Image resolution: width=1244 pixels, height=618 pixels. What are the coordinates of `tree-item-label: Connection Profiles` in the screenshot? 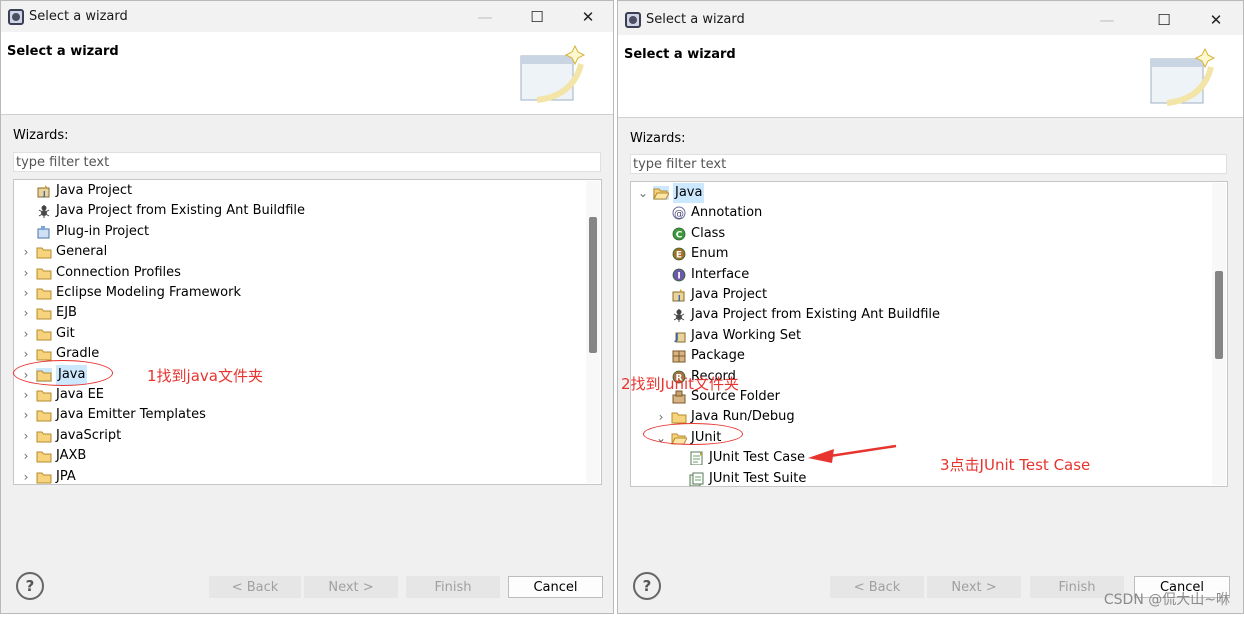 It's located at (118, 272).